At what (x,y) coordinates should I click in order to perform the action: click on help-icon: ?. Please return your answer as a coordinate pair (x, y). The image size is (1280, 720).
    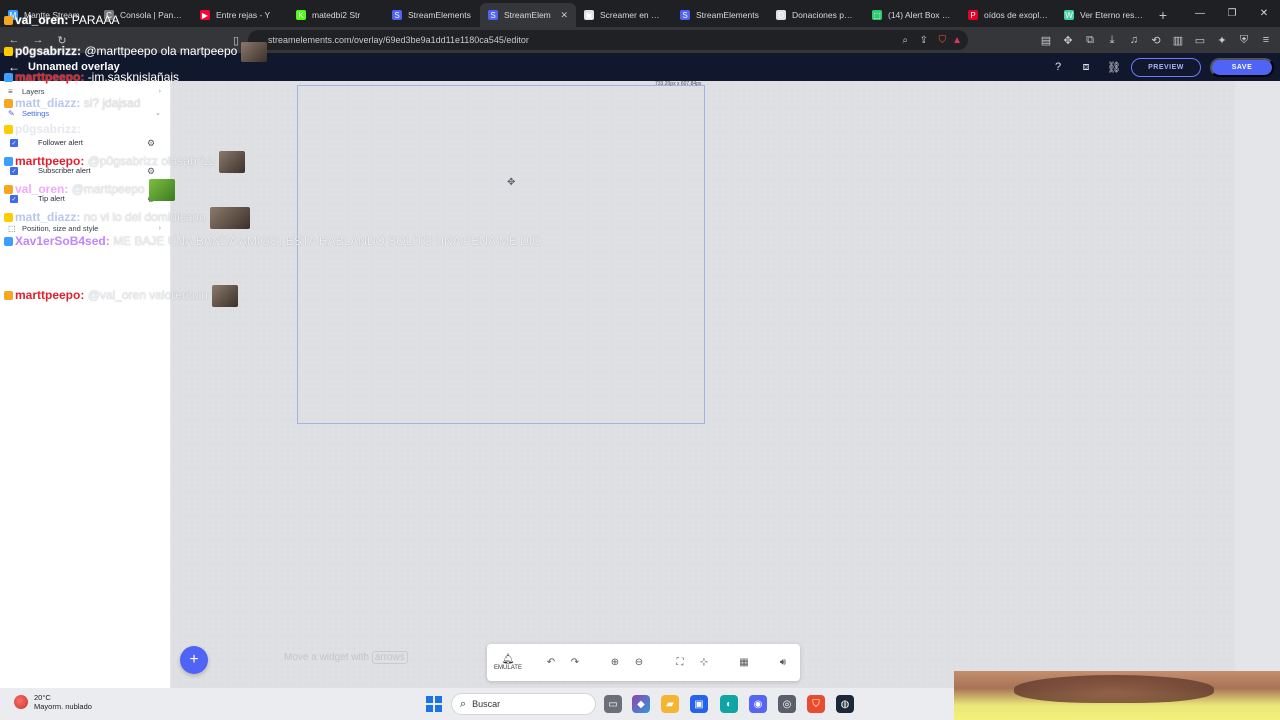
    Looking at the image, I should click on (1058, 67).